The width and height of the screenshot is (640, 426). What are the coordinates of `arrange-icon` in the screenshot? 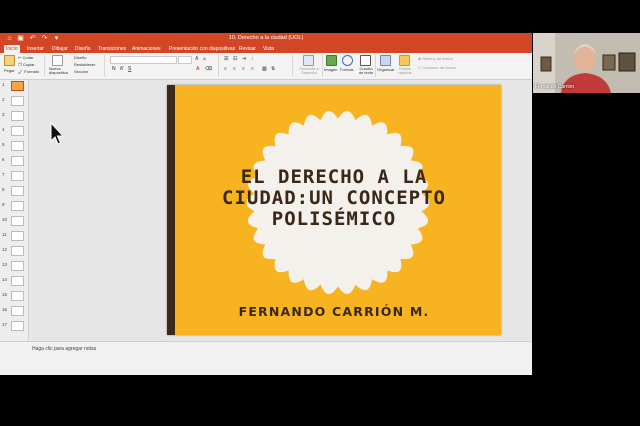 It's located at (385, 60).